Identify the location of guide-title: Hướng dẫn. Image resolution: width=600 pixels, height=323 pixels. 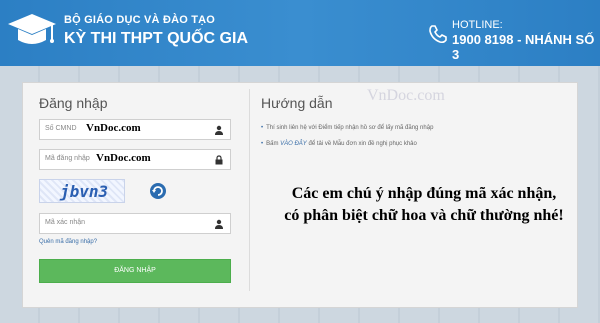
(297, 103).